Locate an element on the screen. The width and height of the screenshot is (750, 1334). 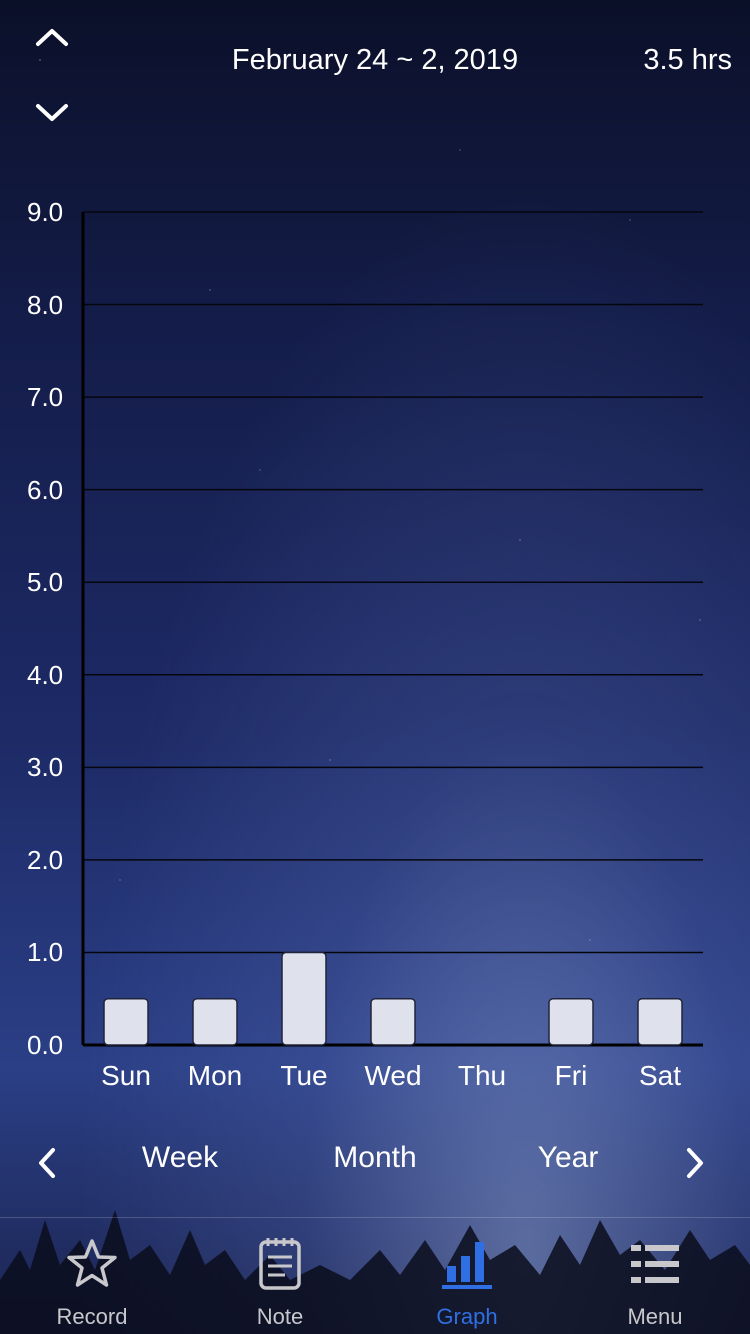
bar-tue is located at coordinates (304, 998).